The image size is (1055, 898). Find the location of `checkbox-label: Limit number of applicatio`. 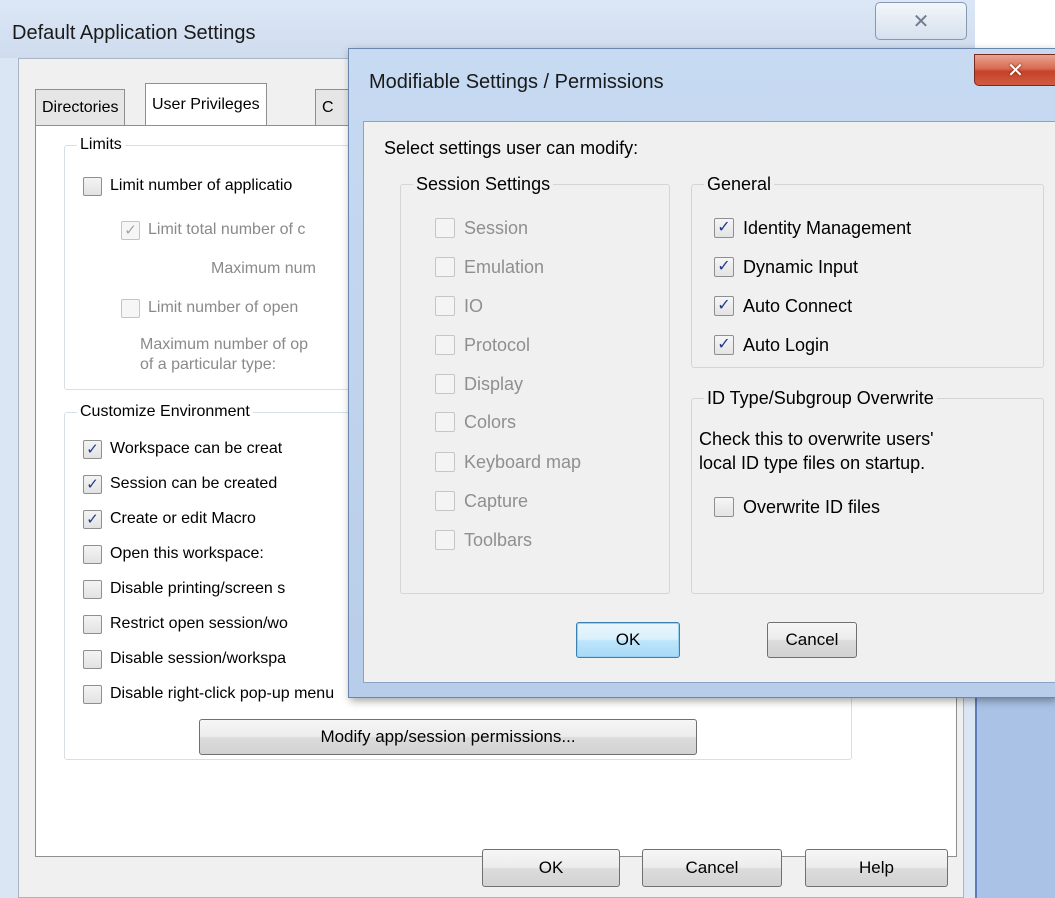

checkbox-label: Limit number of applicatio is located at coordinates (201, 185).